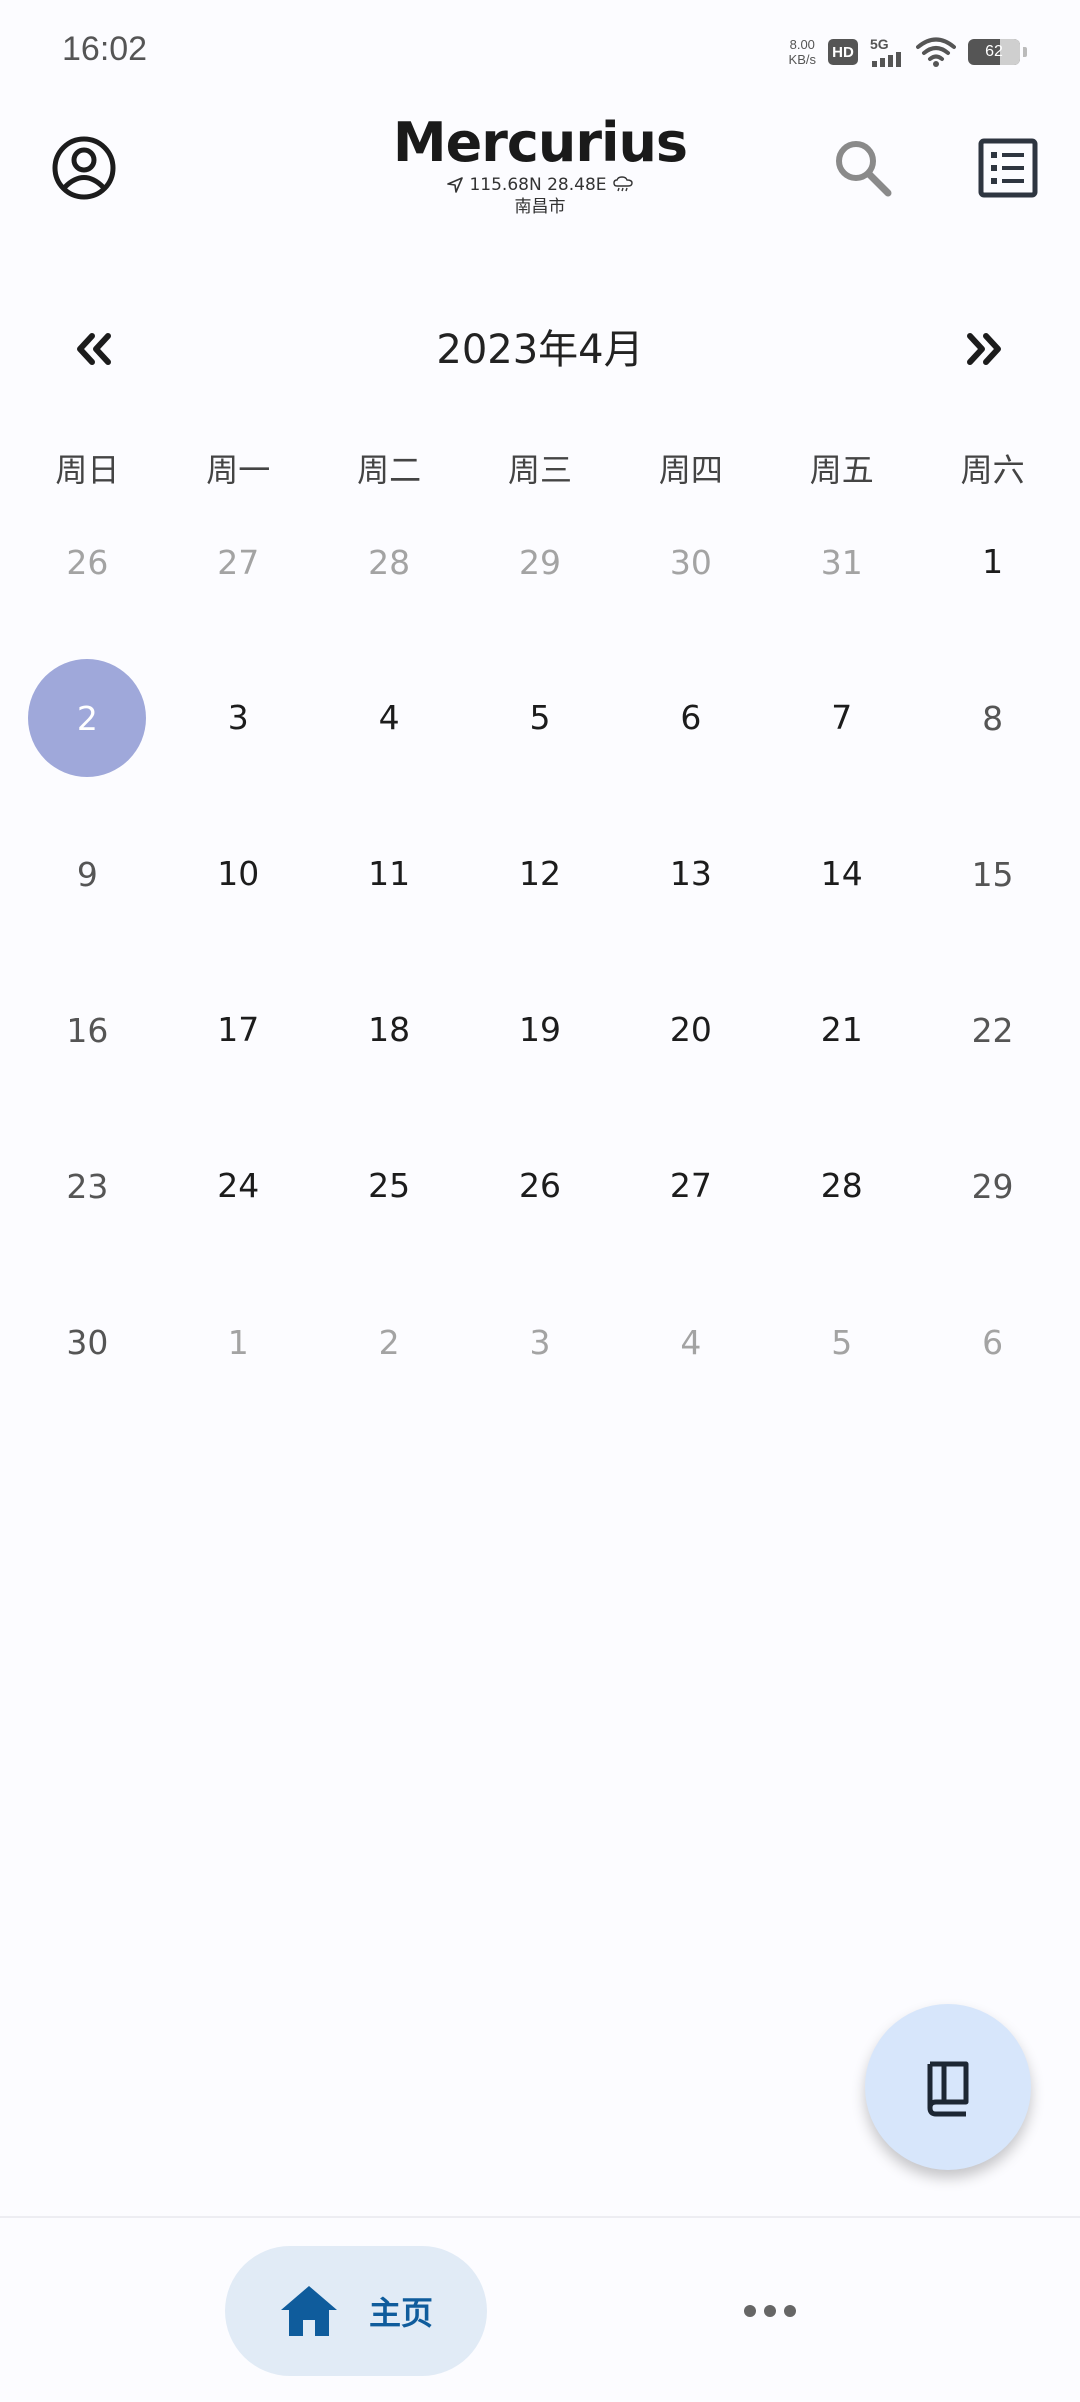  What do you see at coordinates (802, 44) in the screenshot?
I see `network-speed-value: 8.00` at bounding box center [802, 44].